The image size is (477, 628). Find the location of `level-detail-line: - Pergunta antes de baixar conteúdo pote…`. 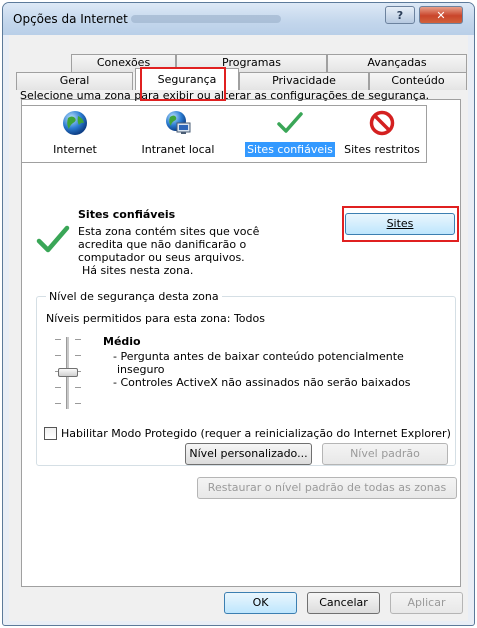

level-detail-line: - Pergunta antes de baixar conteúdo pote… is located at coordinates (258, 356).